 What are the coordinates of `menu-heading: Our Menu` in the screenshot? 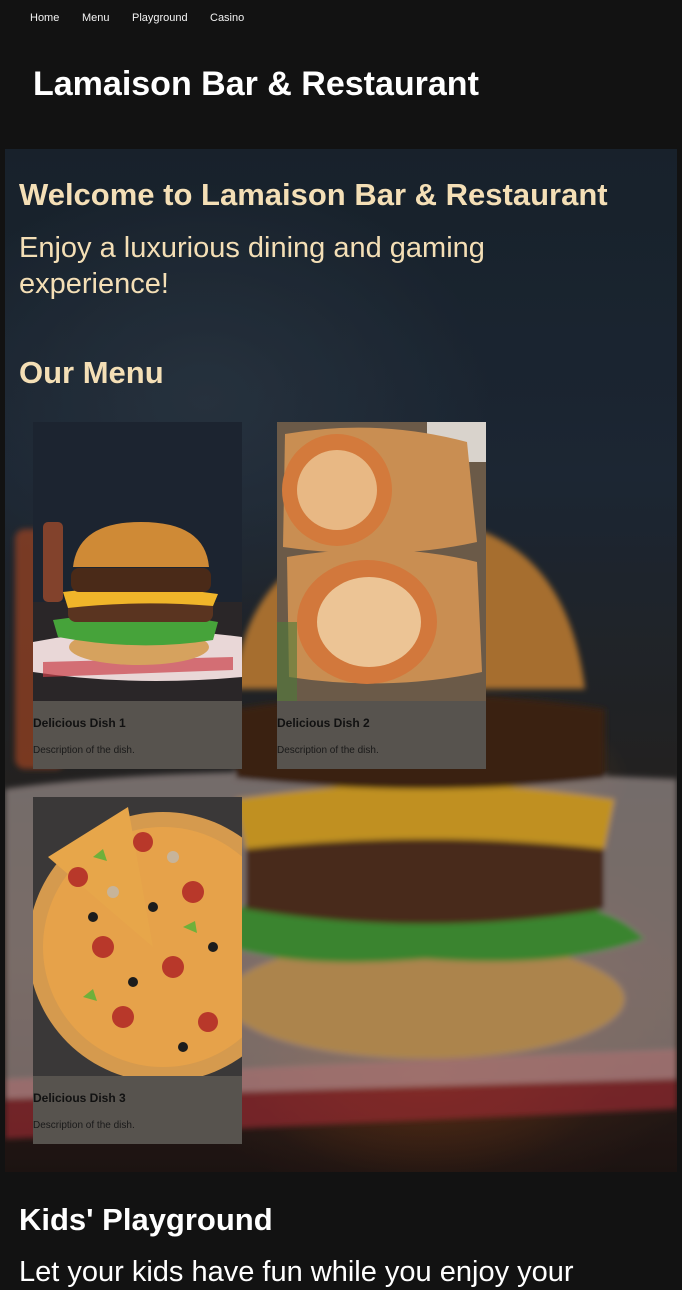 It's located at (91, 372).